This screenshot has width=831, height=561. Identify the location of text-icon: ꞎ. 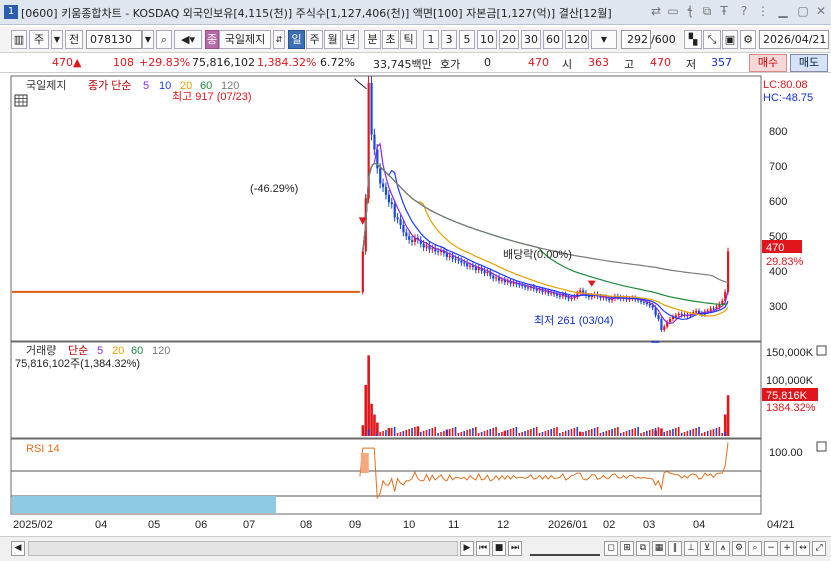
(690, 11).